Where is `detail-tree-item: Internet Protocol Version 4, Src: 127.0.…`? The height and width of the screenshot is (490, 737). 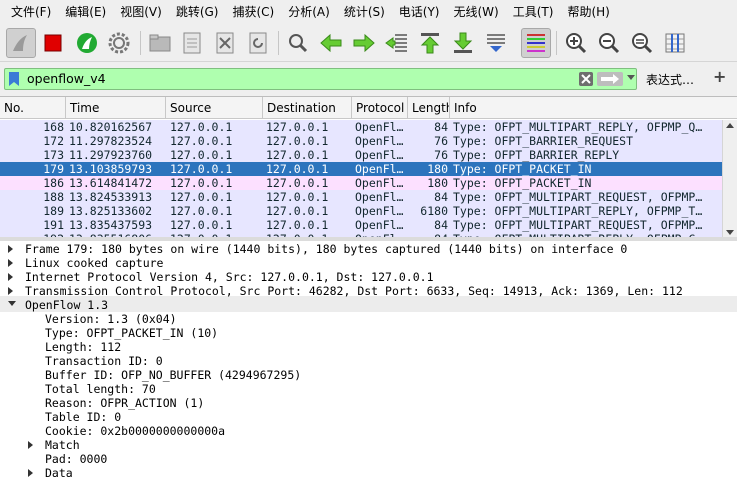
detail-tree-item: Internet Protocol Version 4, Src: 127.0.… is located at coordinates (229, 277).